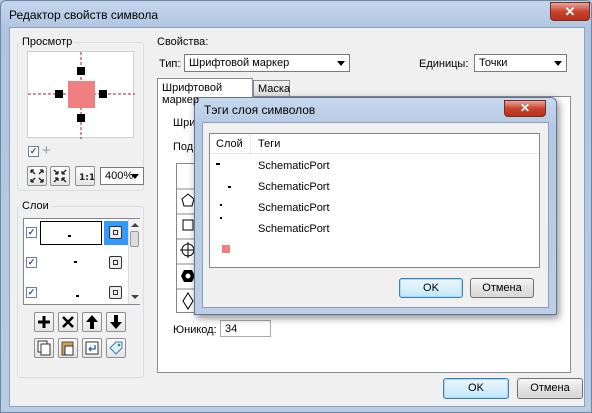 This screenshot has height=413, width=592. What do you see at coordinates (260, 110) in the screenshot?
I see `dialog-title: Тэги слоя символов` at bounding box center [260, 110].